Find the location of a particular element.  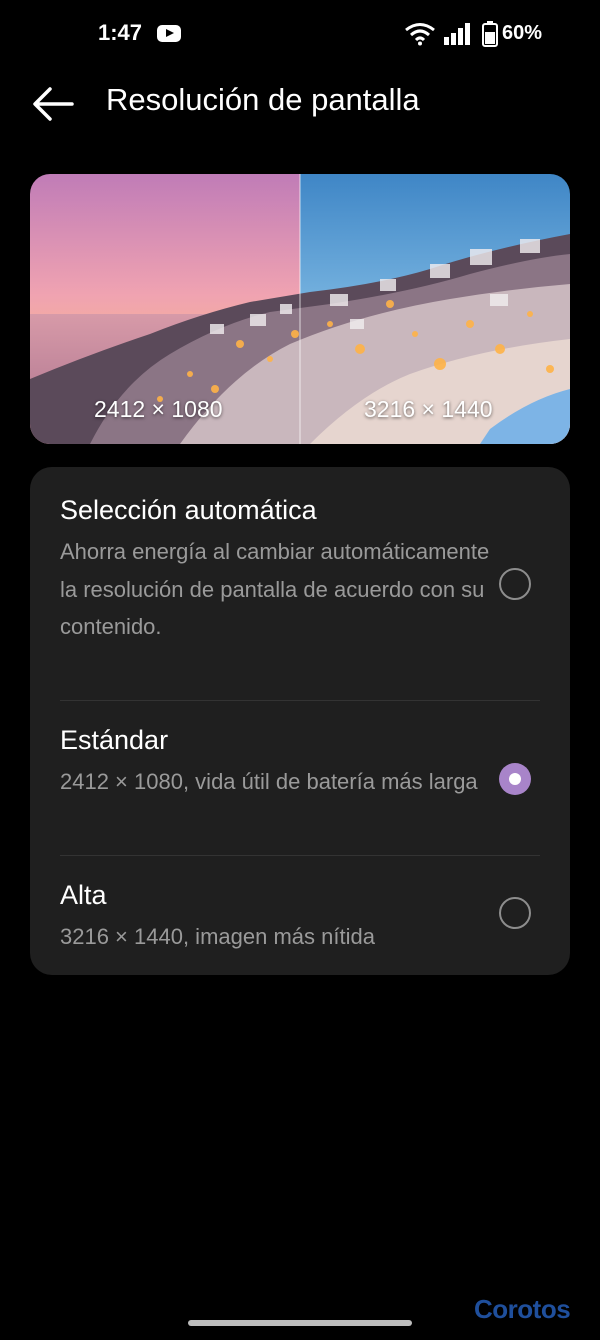

status-time: 1:47 is located at coordinates (120, 32).